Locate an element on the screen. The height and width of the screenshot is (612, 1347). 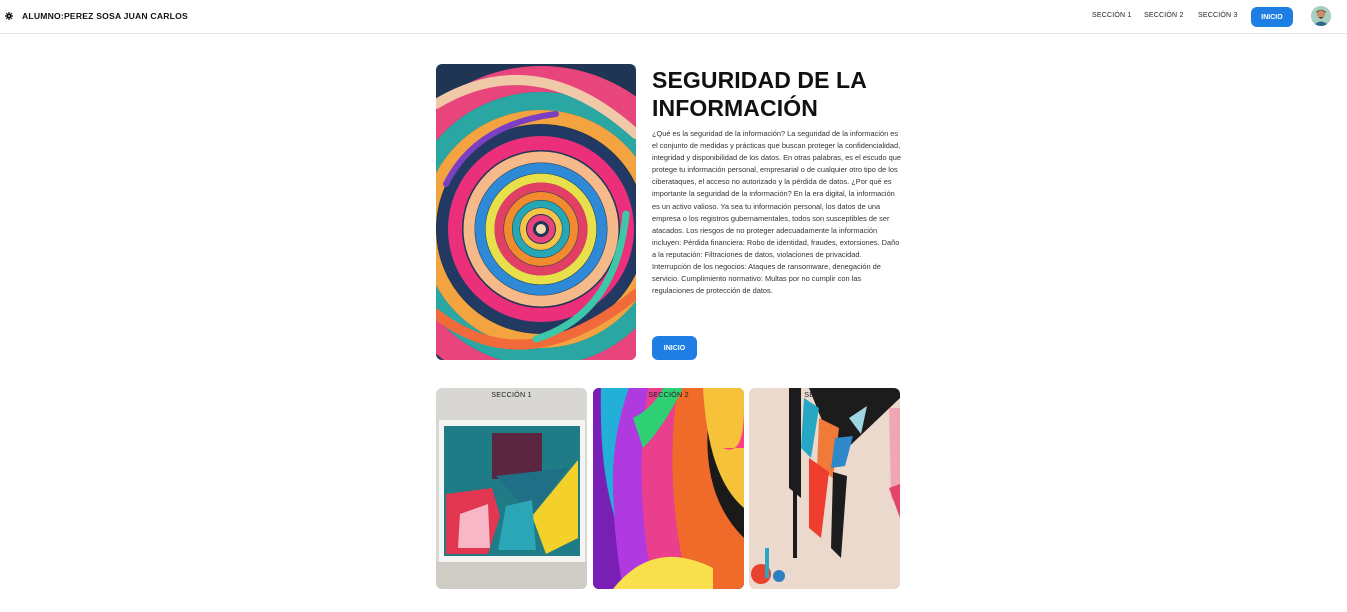
abstract-waves-artwork is located at coordinates (668, 488).